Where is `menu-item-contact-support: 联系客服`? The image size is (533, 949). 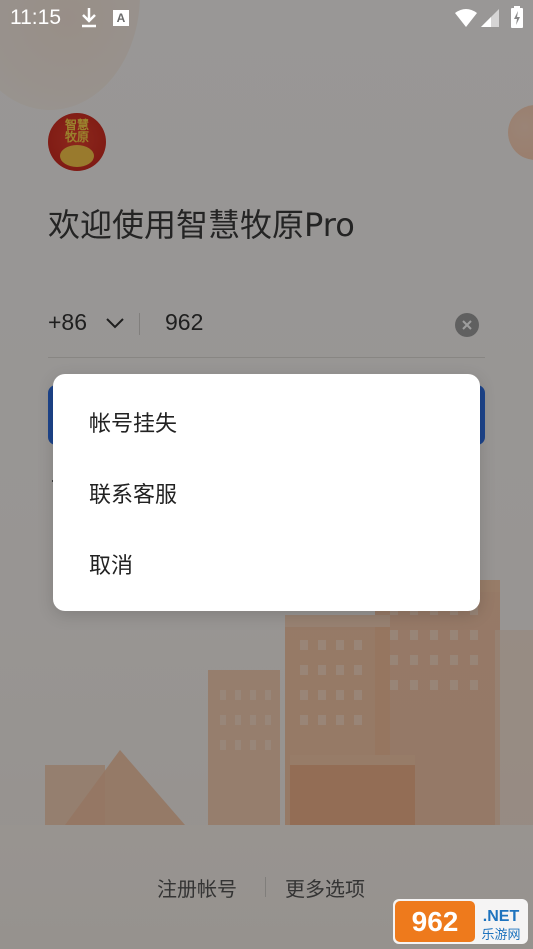 menu-item-contact-support: 联系客服 is located at coordinates (266, 492).